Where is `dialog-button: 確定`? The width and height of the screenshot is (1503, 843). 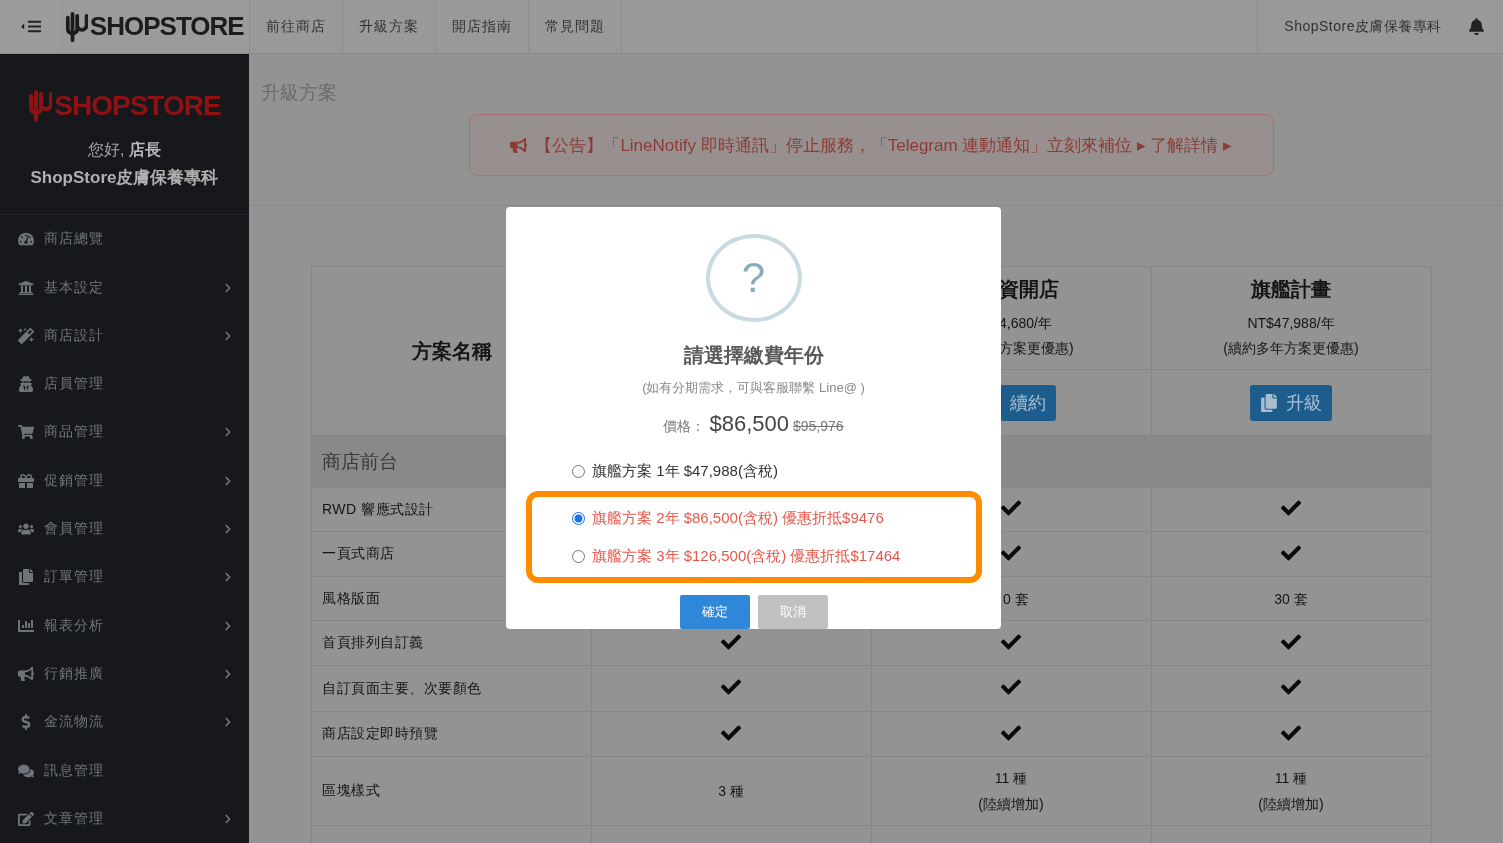
dialog-button: 確定 is located at coordinates (714, 612).